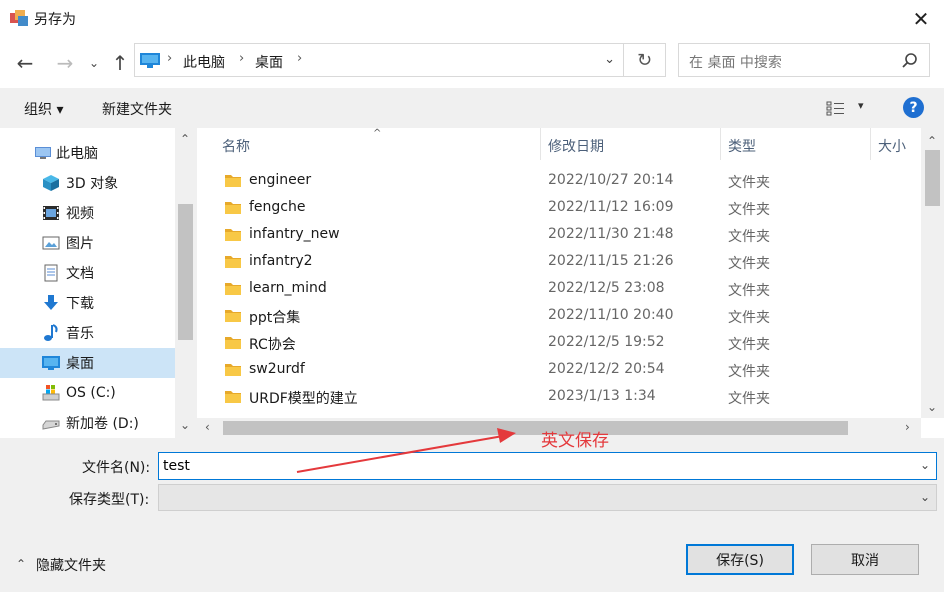  Describe the element at coordinates (80, 214) in the screenshot. I see `sidebar-item-label: 视频` at that location.